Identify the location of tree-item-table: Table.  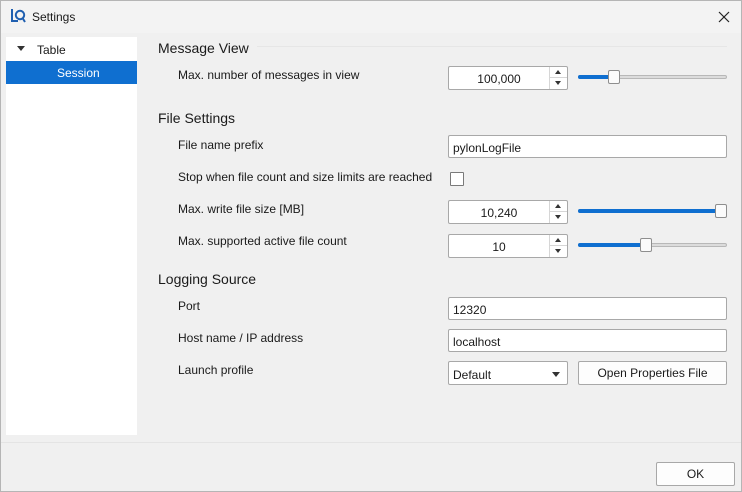
(71, 49).